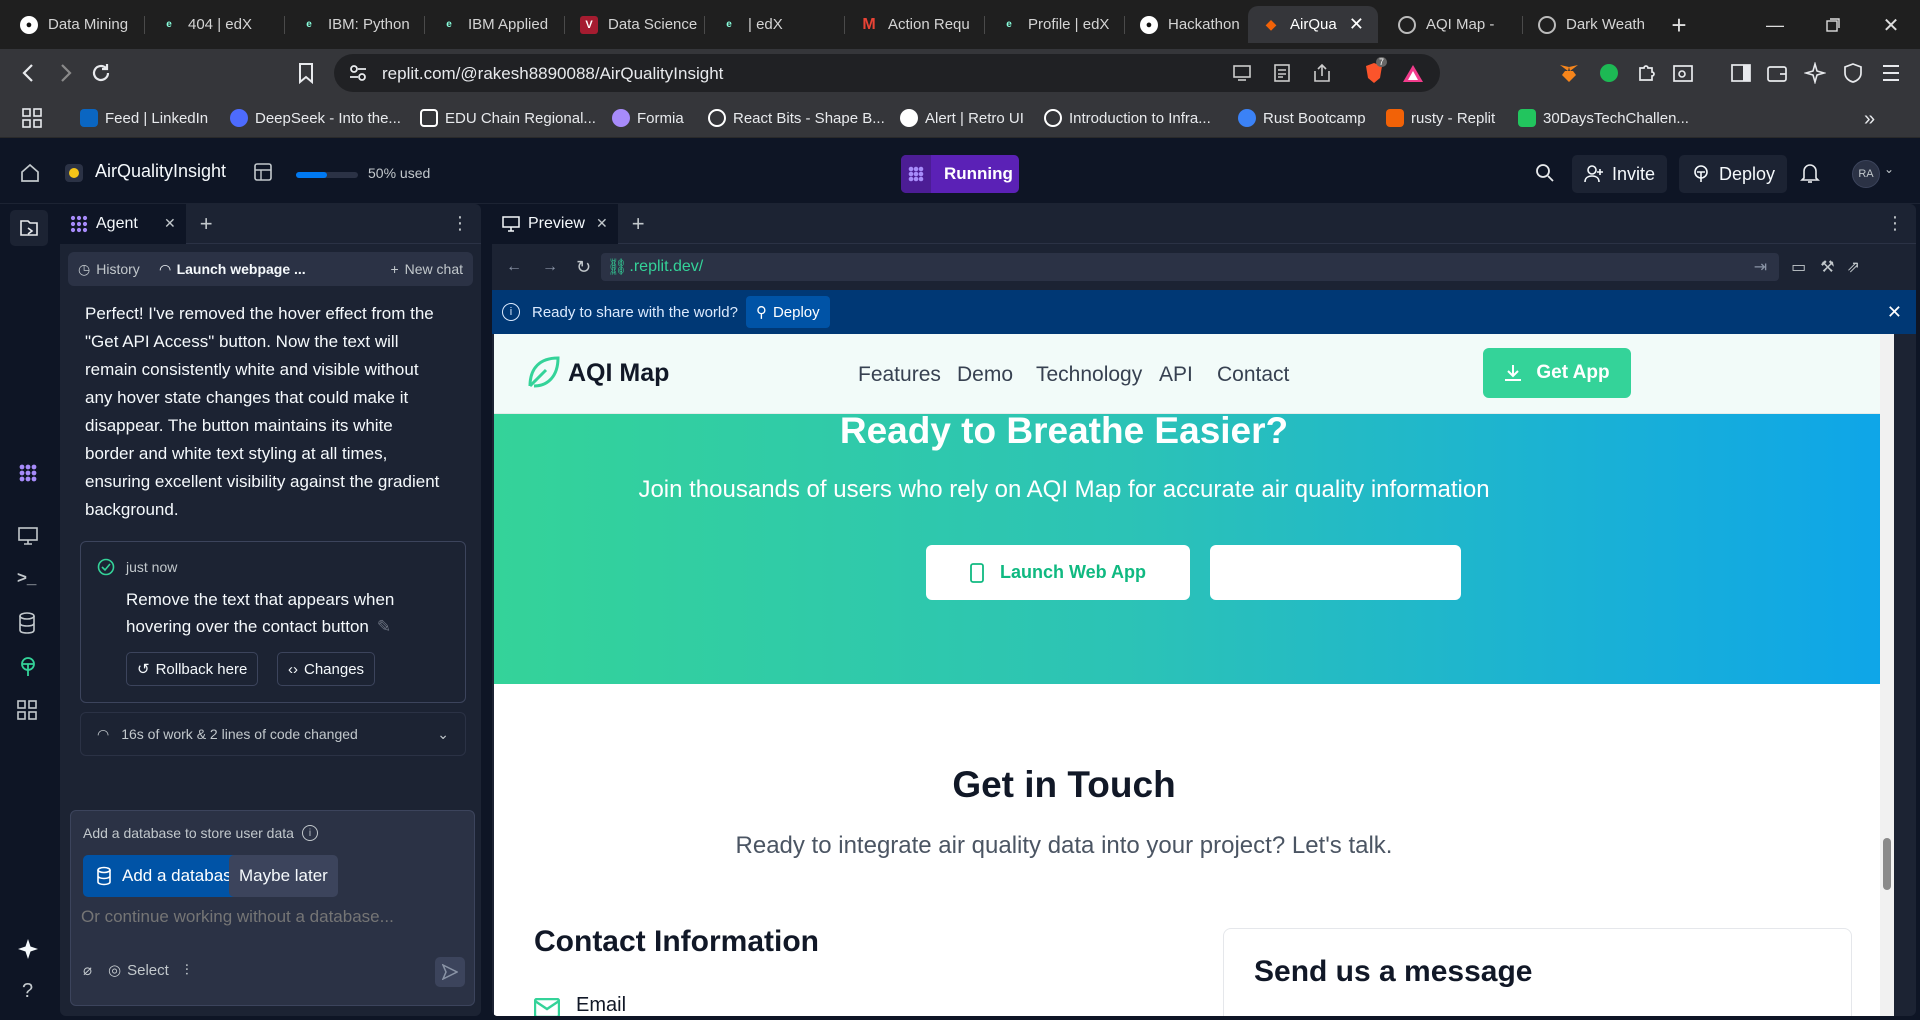 Image resolution: width=1920 pixels, height=1020 pixels. Describe the element at coordinates (27, 623) in the screenshot. I see `database-icon` at that location.